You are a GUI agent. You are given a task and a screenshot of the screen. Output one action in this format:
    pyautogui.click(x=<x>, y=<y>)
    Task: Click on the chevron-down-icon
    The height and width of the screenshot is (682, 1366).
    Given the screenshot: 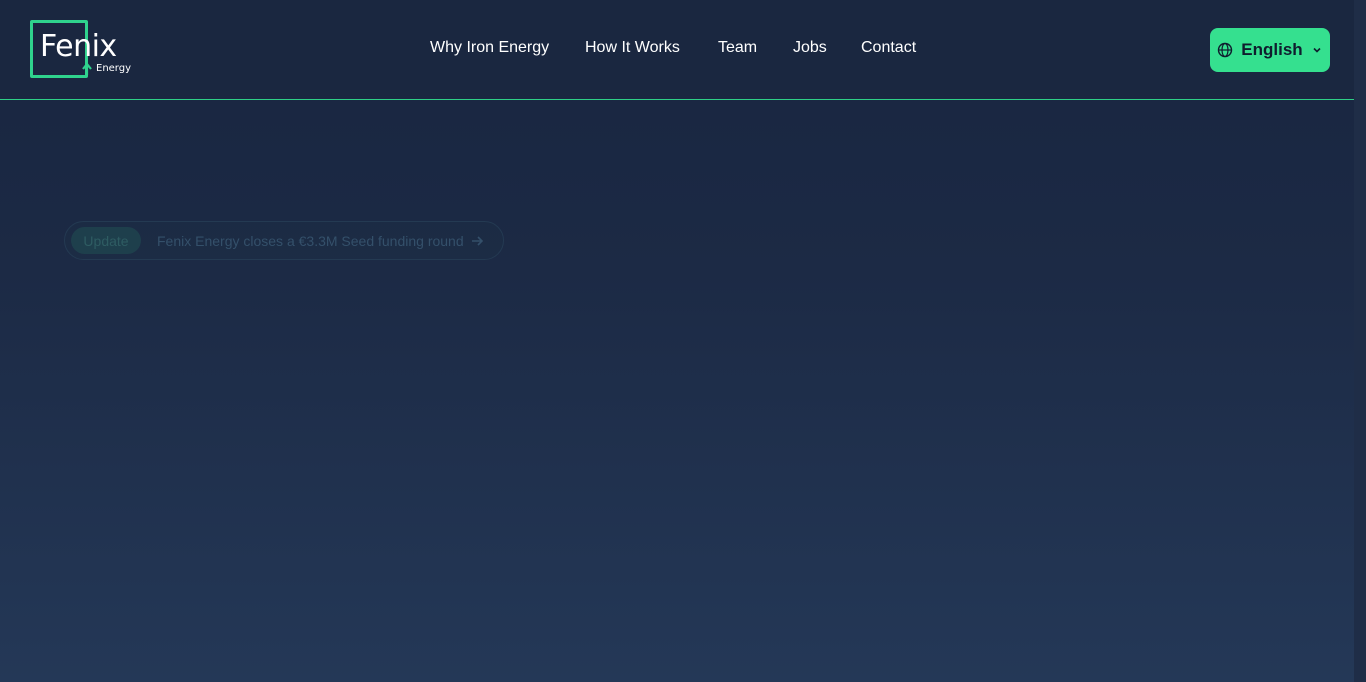 What is the action you would take?
    pyautogui.click(x=1317, y=50)
    